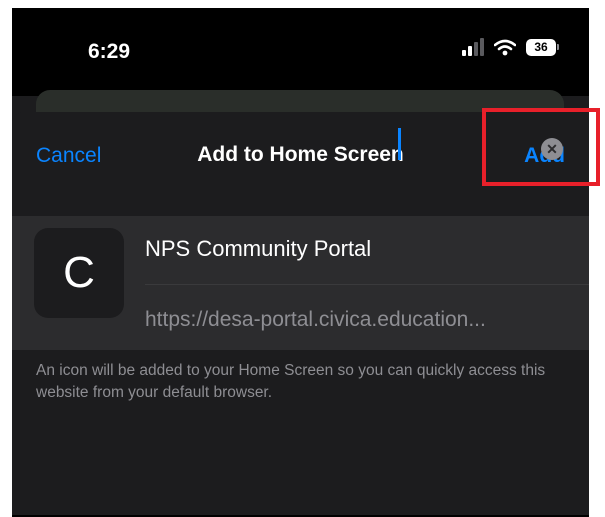 The image size is (605, 517). I want to click on status-time: 6:29, so click(109, 51).